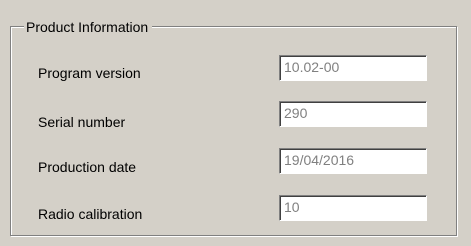  What do you see at coordinates (353, 68) in the screenshot?
I see `program-version-field: 10.02-00` at bounding box center [353, 68].